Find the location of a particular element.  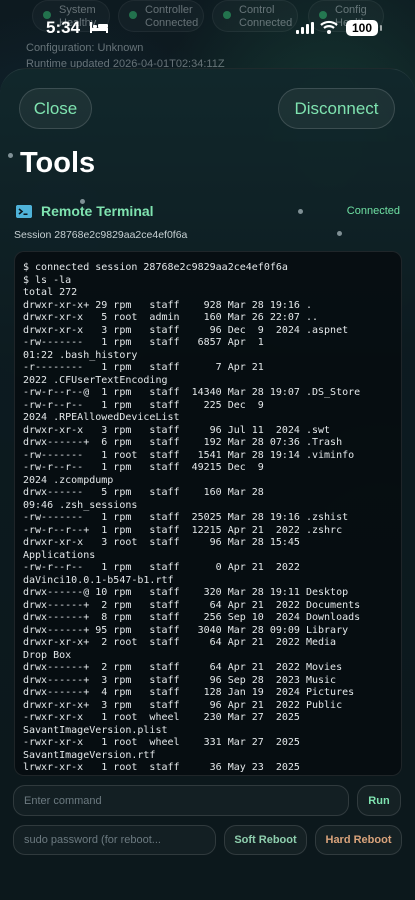

hard-reboot-button: Hard Reboot is located at coordinates (358, 840).